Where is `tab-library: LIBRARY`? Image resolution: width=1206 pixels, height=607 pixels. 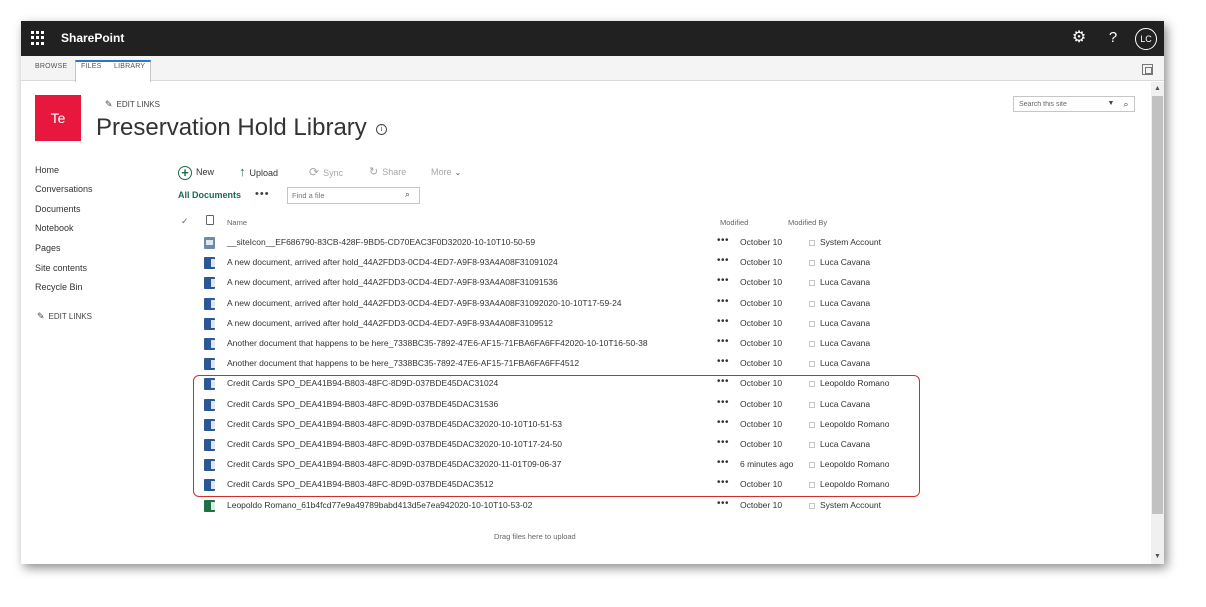
tab-library: LIBRARY is located at coordinates (129, 66).